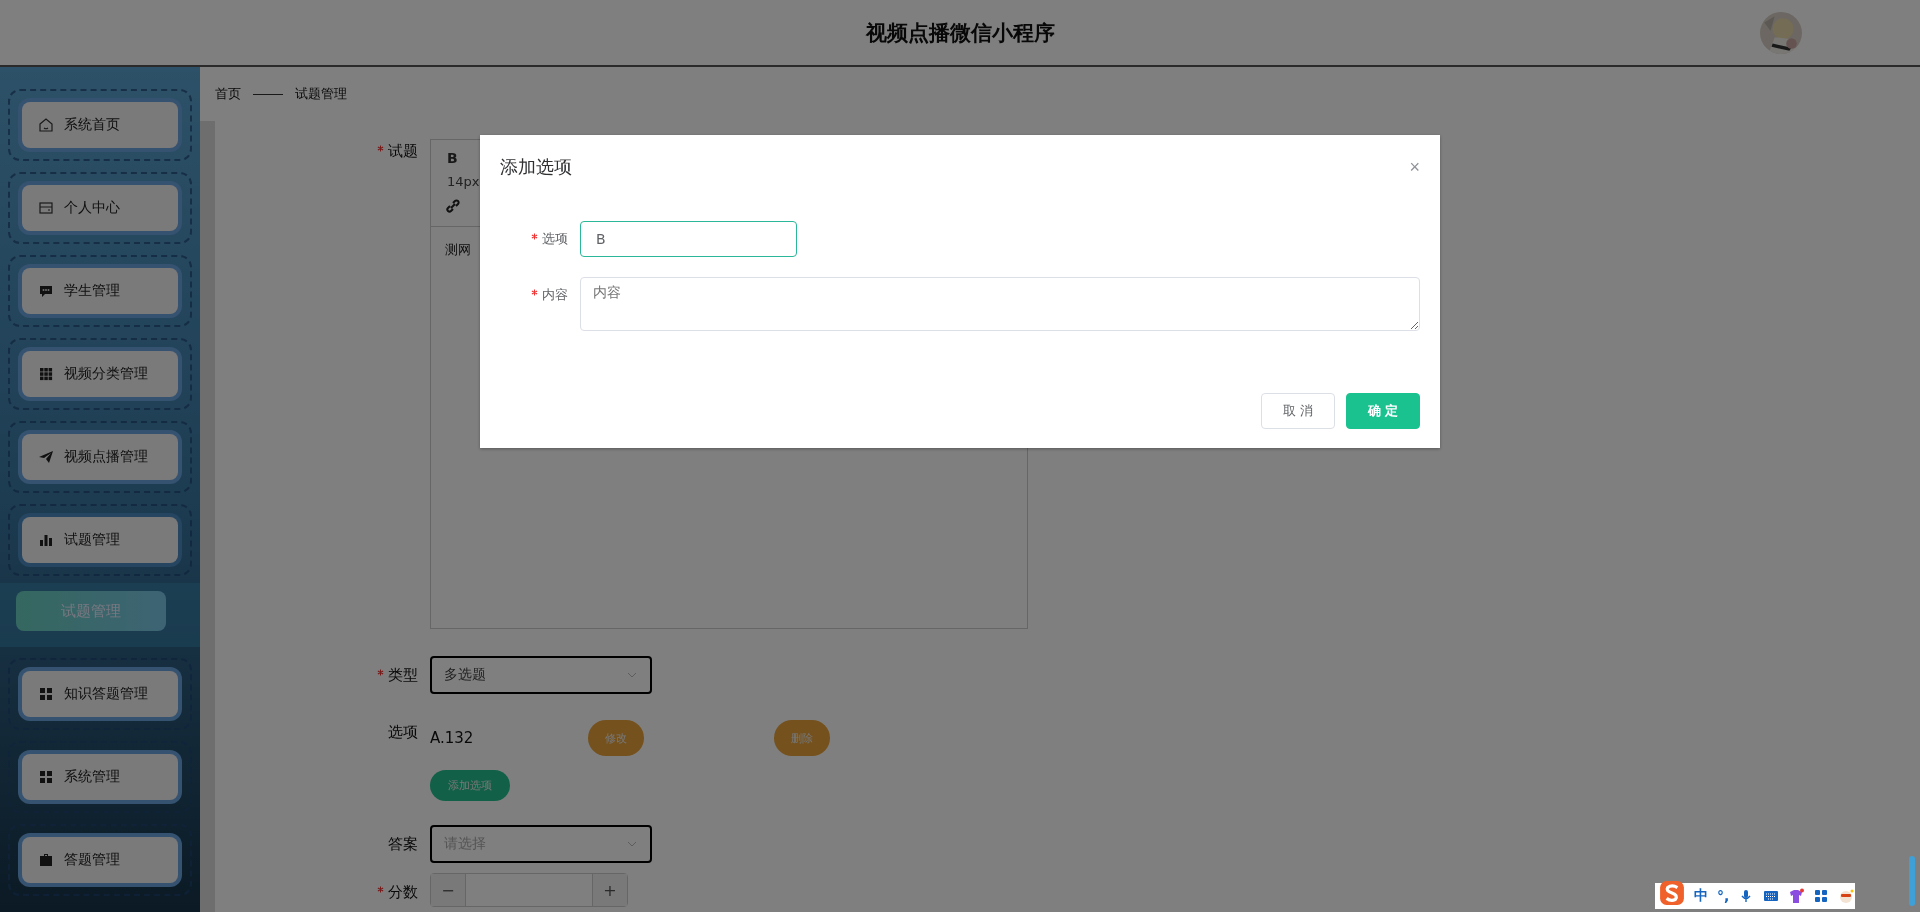  I want to click on option-text: A.132, so click(452, 738).